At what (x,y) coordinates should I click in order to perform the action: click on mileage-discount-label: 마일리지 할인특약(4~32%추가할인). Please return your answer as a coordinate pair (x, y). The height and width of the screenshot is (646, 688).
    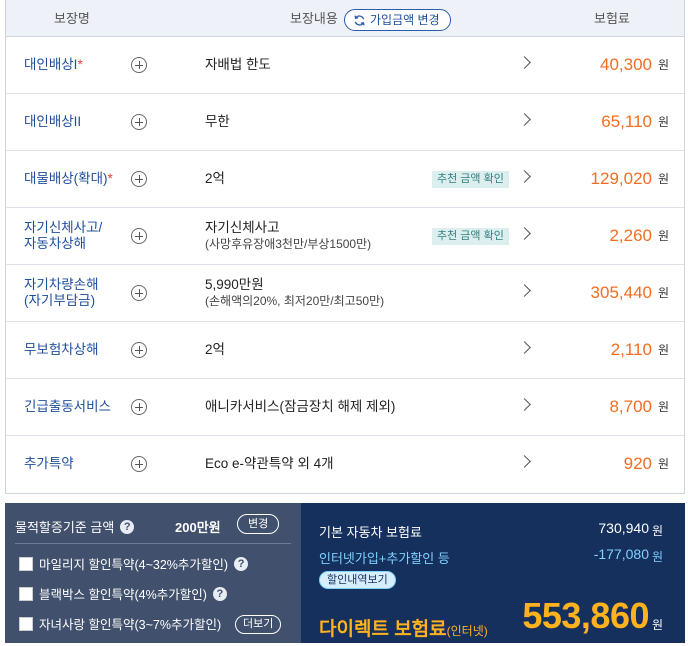
    Looking at the image, I should click on (134, 565).